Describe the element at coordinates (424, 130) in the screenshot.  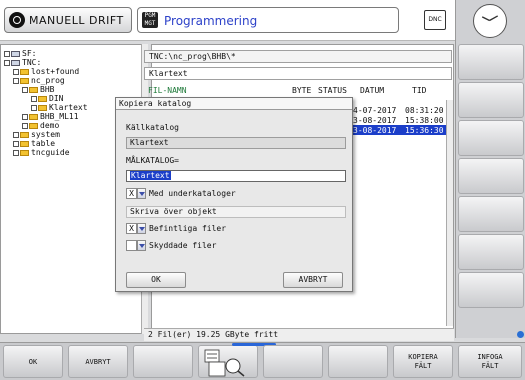
I see `file-time: 15:36:30` at that location.